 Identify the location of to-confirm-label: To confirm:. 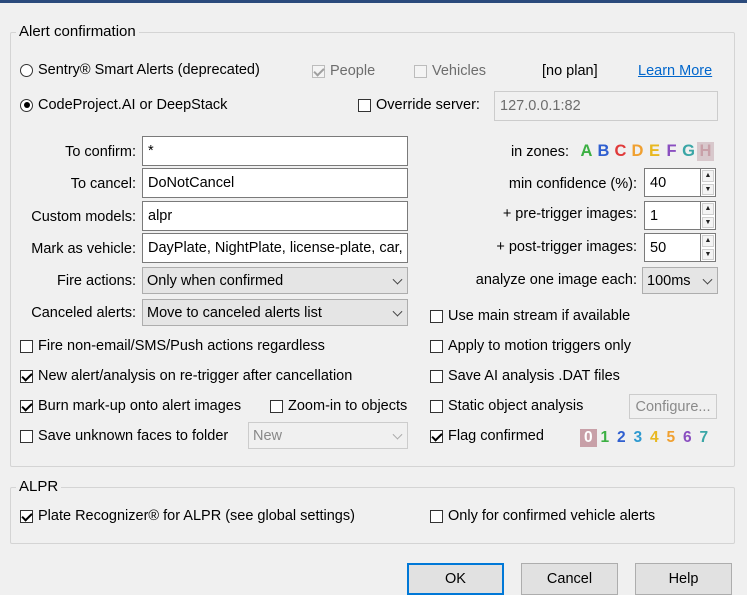
(100, 152).